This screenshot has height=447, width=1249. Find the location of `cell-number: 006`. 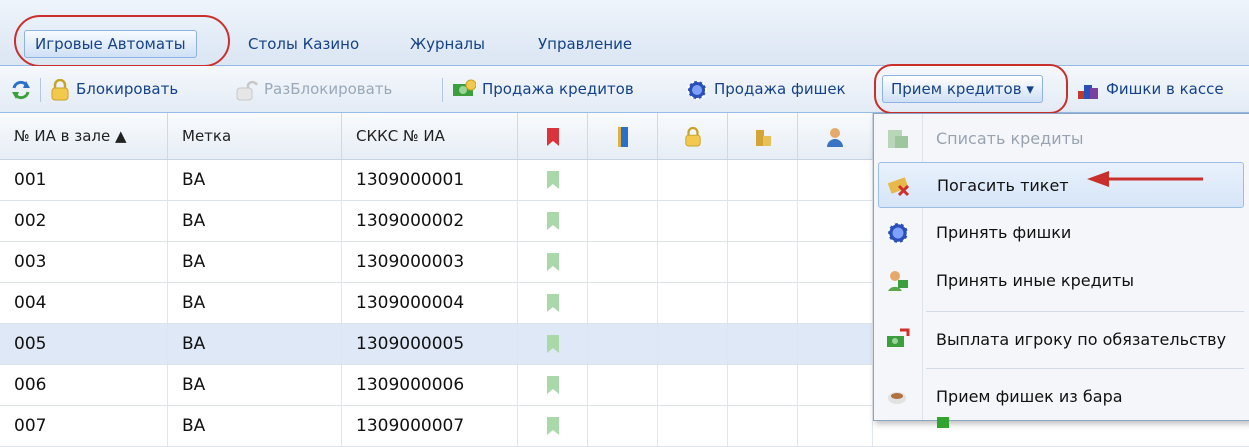

cell-number: 006 is located at coordinates (84, 385).